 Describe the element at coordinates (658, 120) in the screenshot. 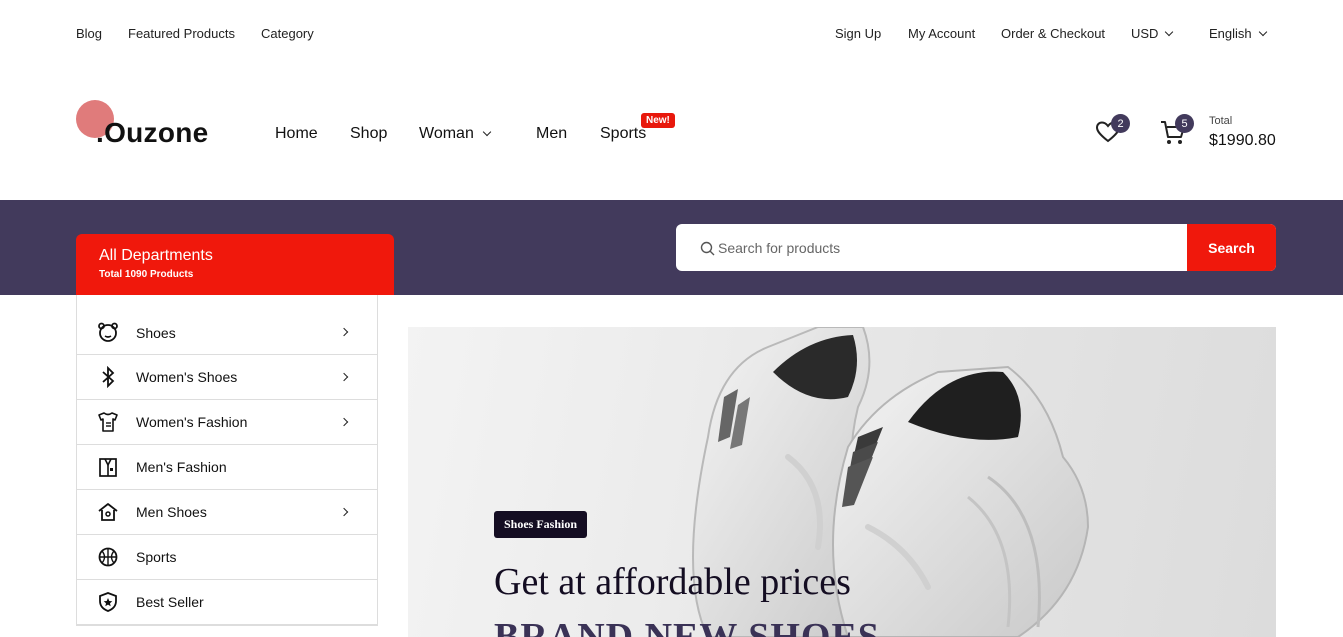

I see `new-badge: New!` at that location.